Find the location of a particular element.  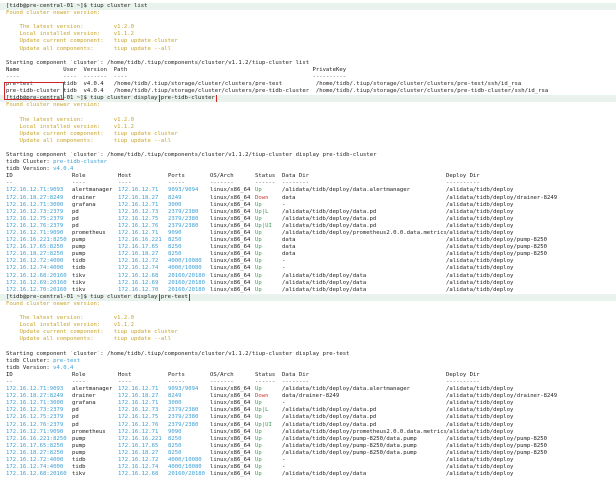

cell-role: alertmanager is located at coordinates (92, 389).